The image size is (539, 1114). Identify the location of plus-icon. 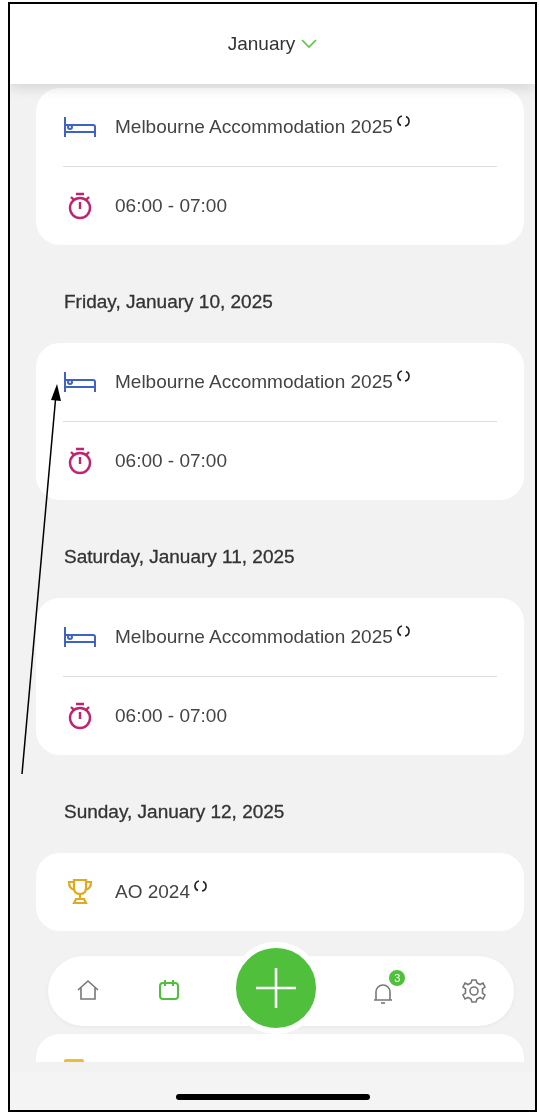
(275, 988).